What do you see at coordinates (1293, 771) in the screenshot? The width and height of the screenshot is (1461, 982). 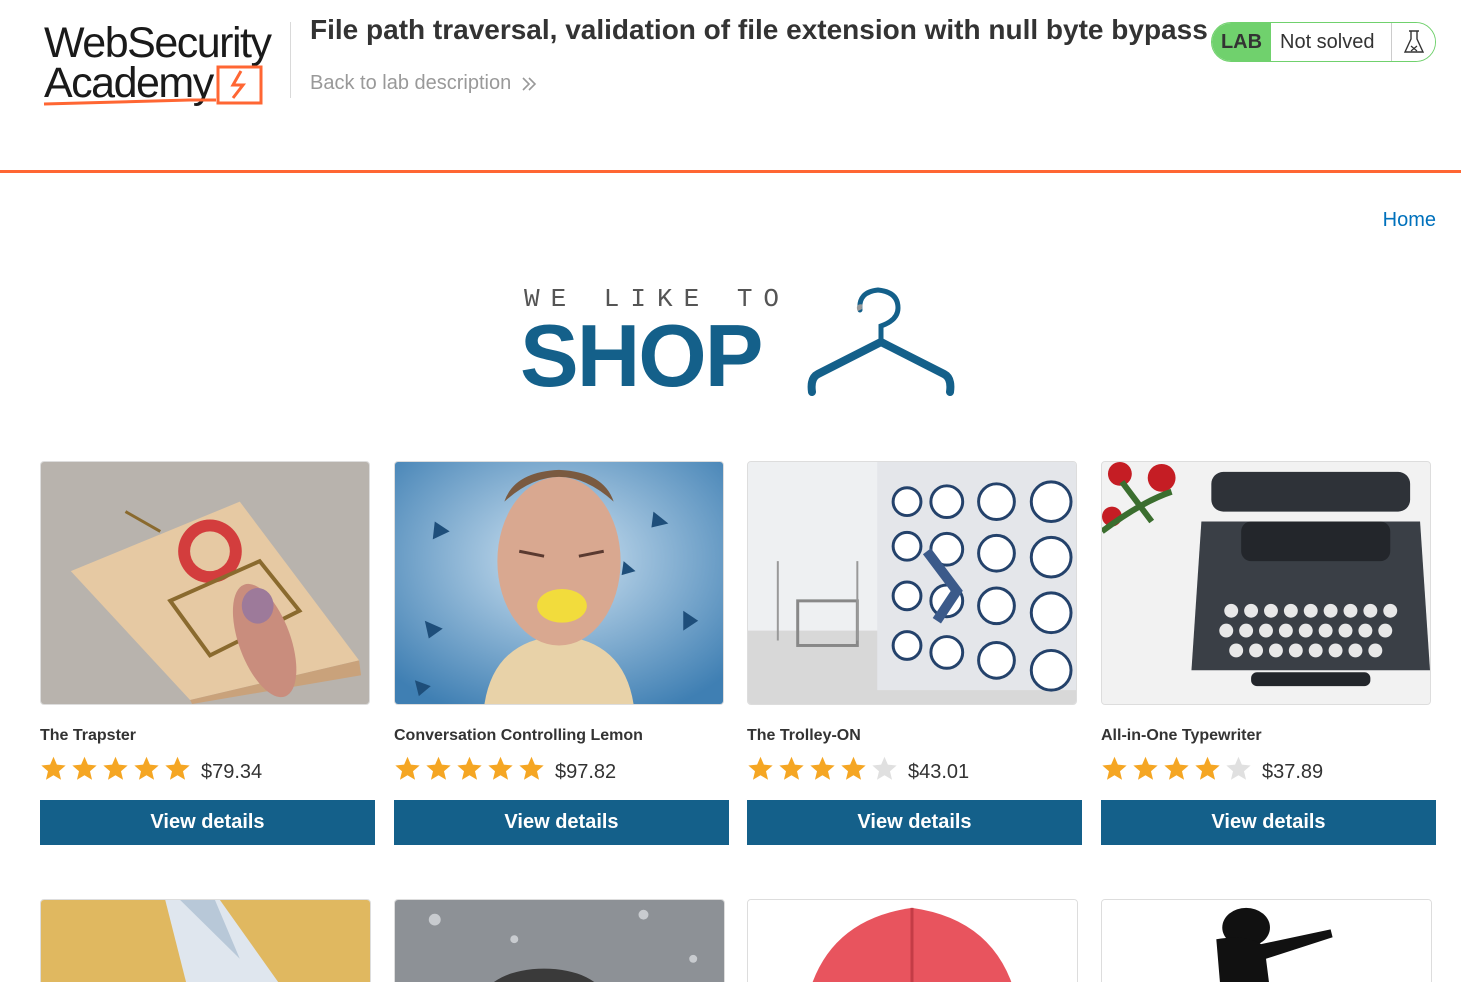 I see `product-price: $37.89` at bounding box center [1293, 771].